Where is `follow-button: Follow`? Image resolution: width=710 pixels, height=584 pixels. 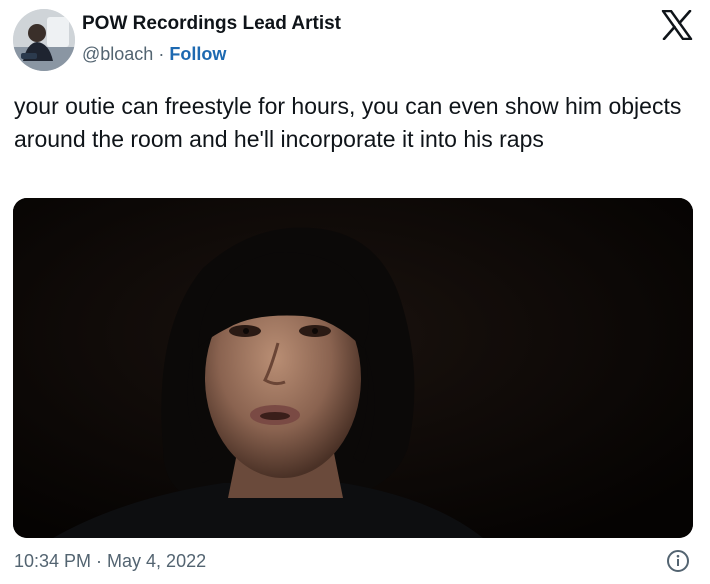 follow-button: Follow is located at coordinates (197, 54).